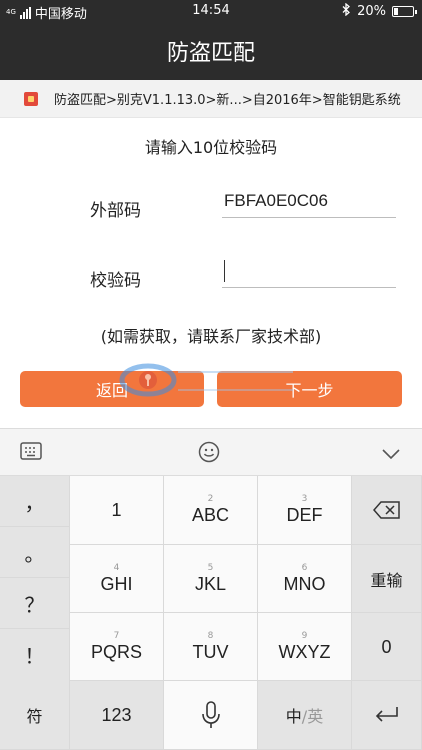  Describe the element at coordinates (117, 715) in the screenshot. I see `numbers-key: 123` at that location.